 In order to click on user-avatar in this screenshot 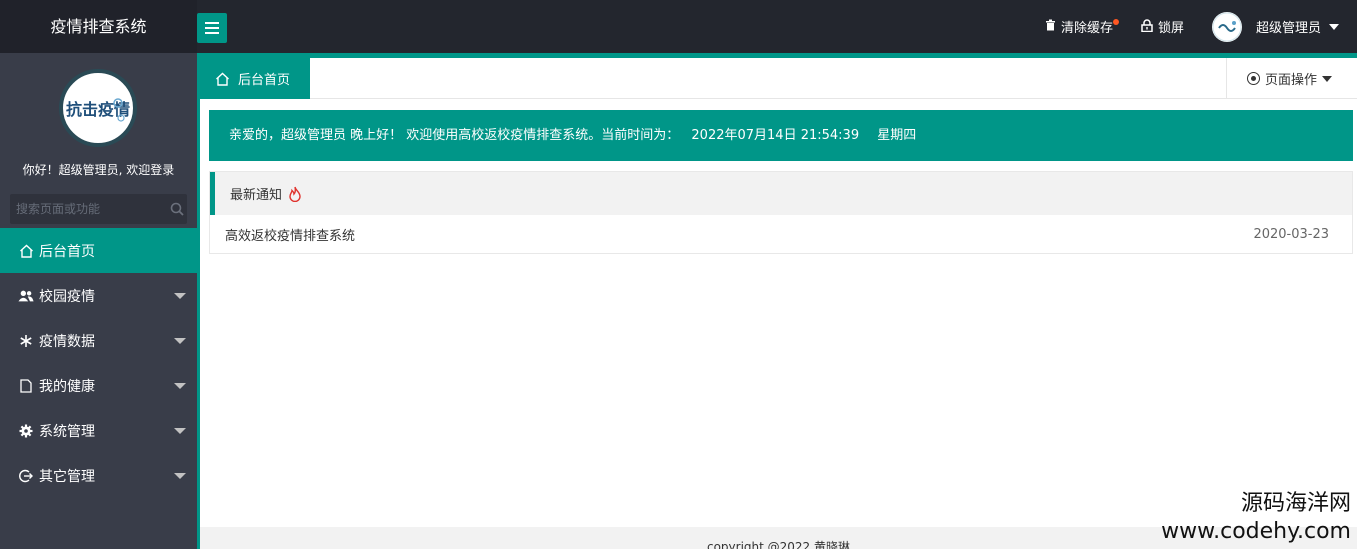, I will do `click(1226, 26)`.